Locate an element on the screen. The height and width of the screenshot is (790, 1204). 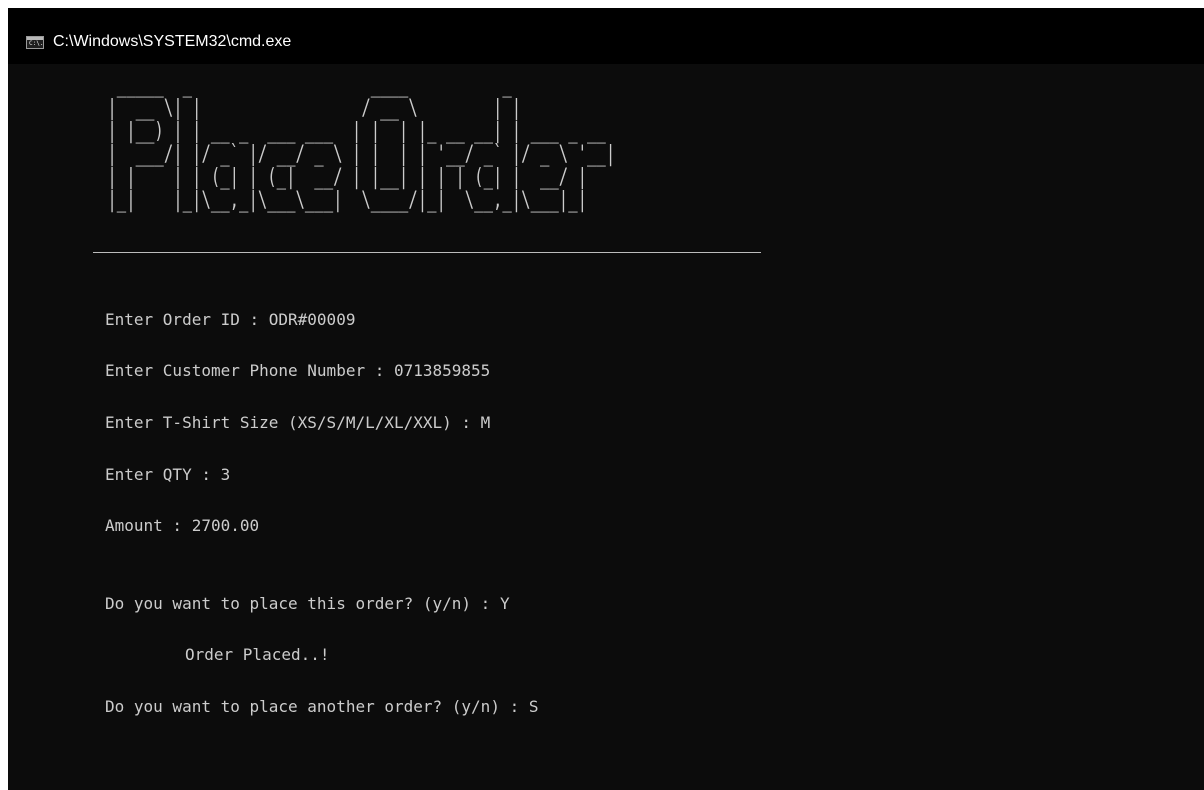
cmd-icon-glyph: C:\. is located at coordinates (36, 43).